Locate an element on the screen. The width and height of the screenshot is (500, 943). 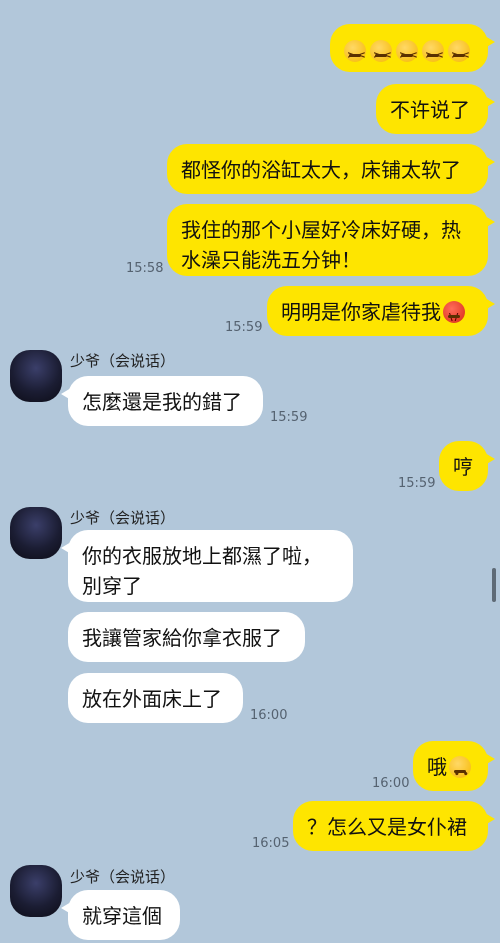
message-bubble: 我讓管家給你拿衣服了 is located at coordinates (186, 637).